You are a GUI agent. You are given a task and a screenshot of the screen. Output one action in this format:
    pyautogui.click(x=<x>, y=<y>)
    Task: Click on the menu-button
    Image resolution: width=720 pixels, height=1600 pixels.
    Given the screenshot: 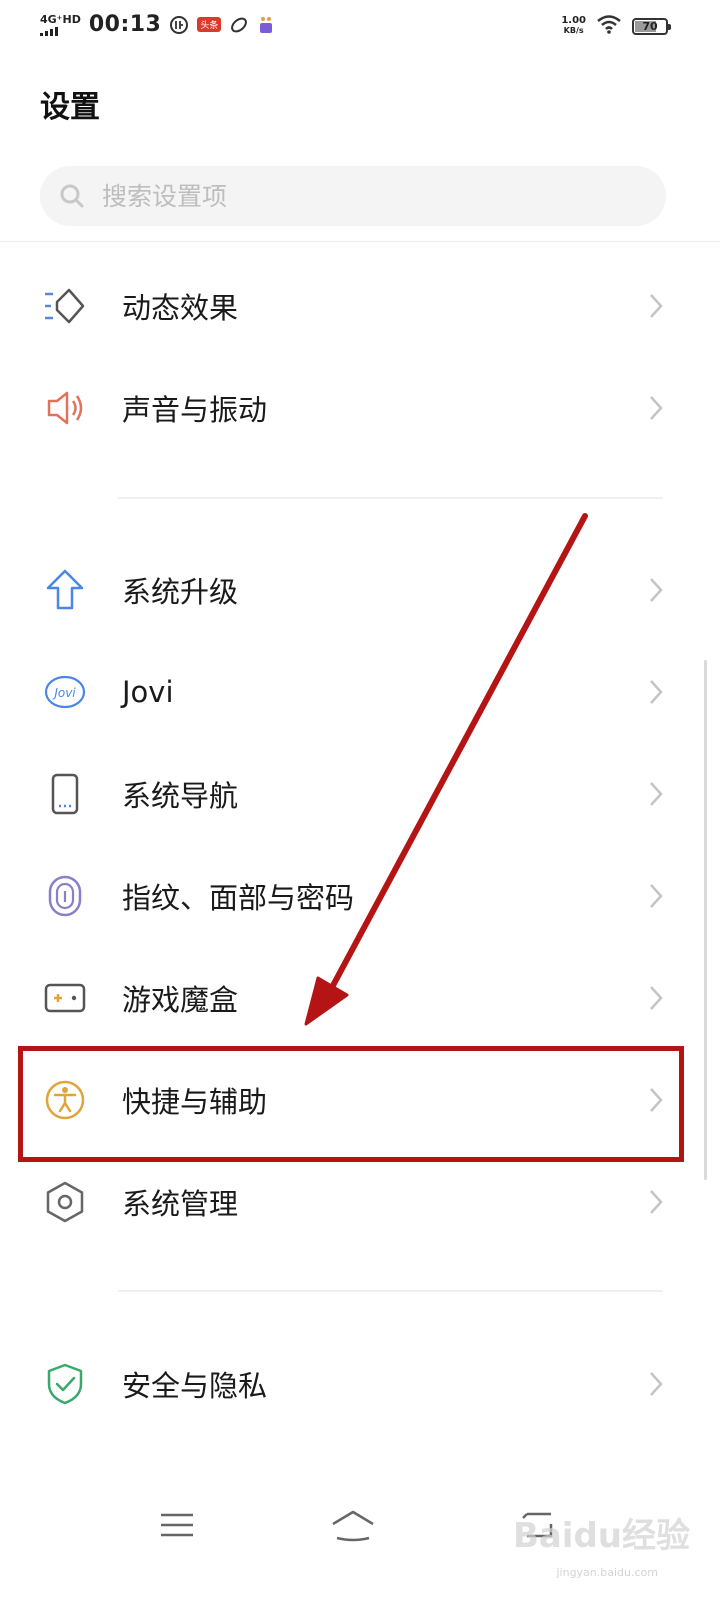 What is the action you would take?
    pyautogui.click(x=177, y=1525)
    